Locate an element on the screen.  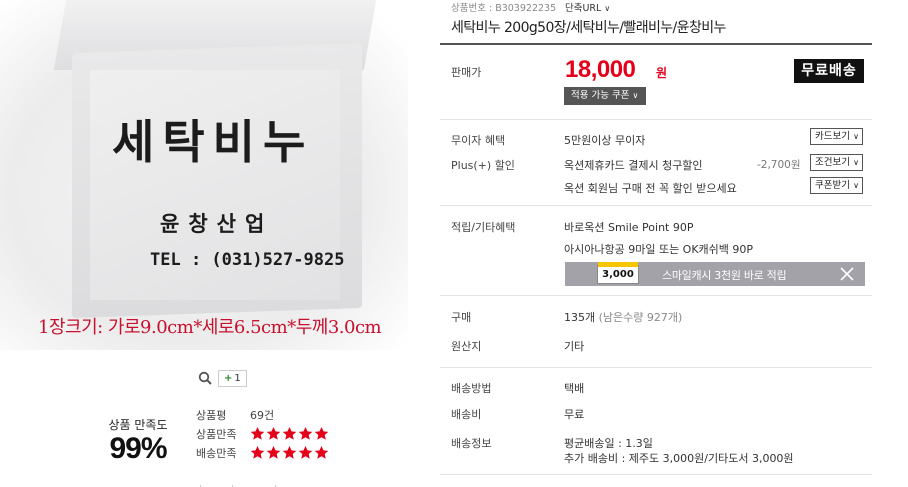
magnifier-icon is located at coordinates (205, 378).